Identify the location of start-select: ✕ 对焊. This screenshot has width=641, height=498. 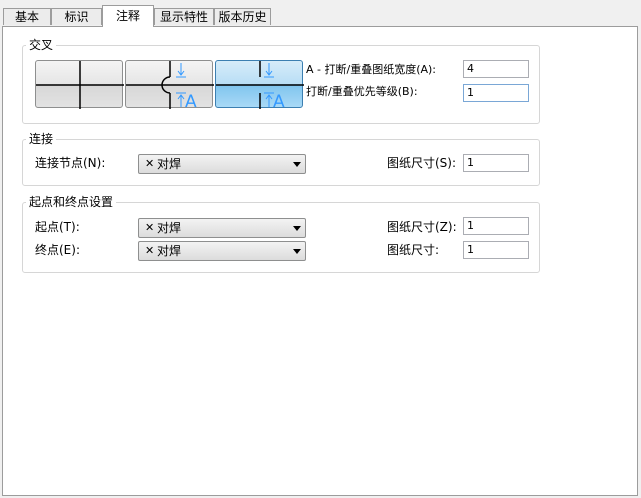
(222, 228).